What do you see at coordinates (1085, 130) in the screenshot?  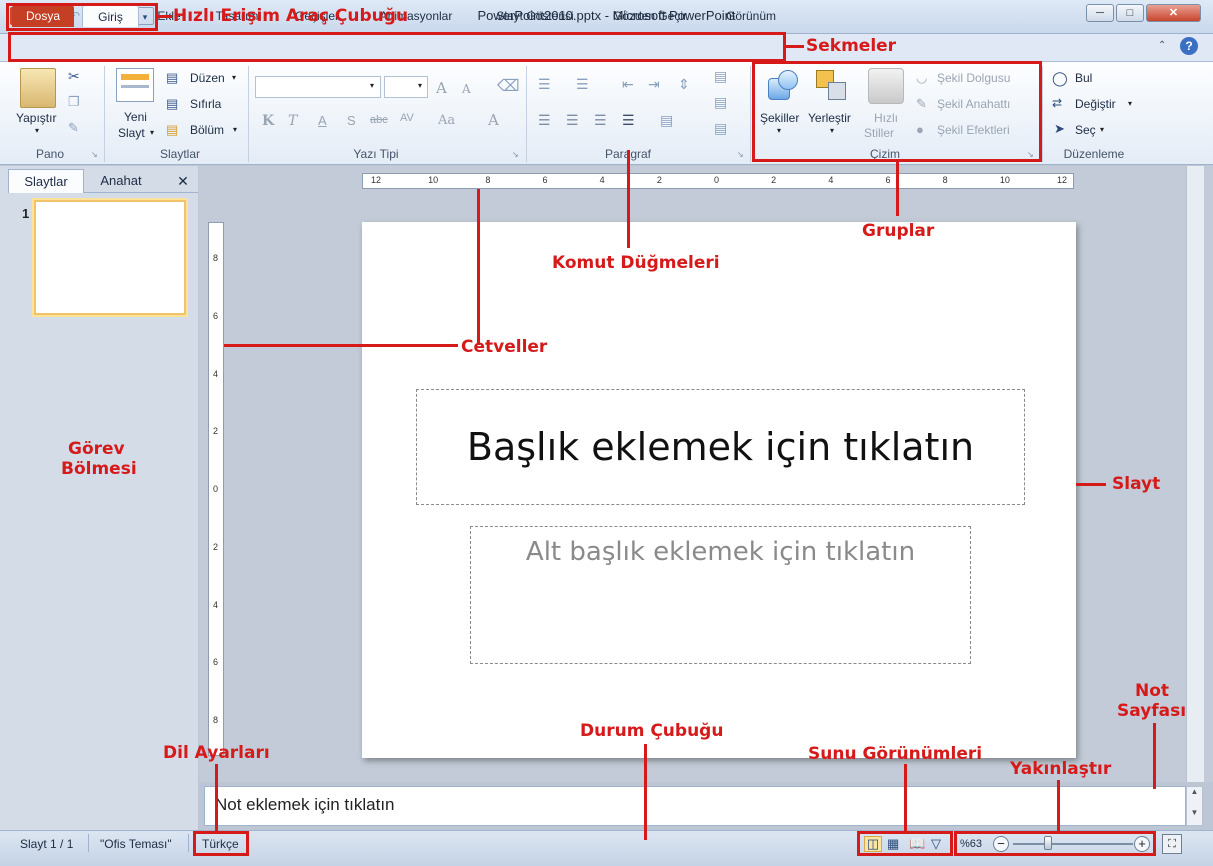 I see `select-button: Seç` at bounding box center [1085, 130].